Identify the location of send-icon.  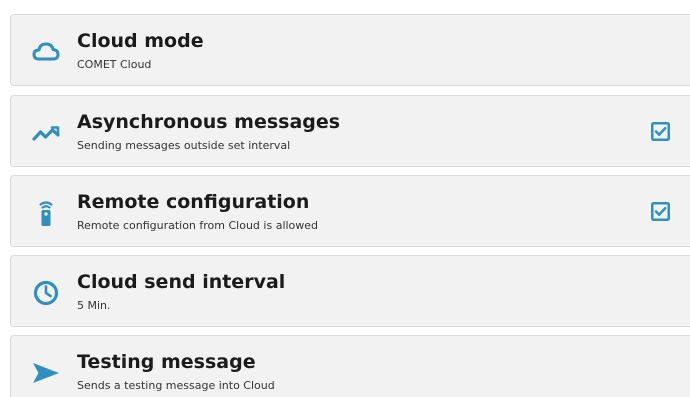
(46, 373).